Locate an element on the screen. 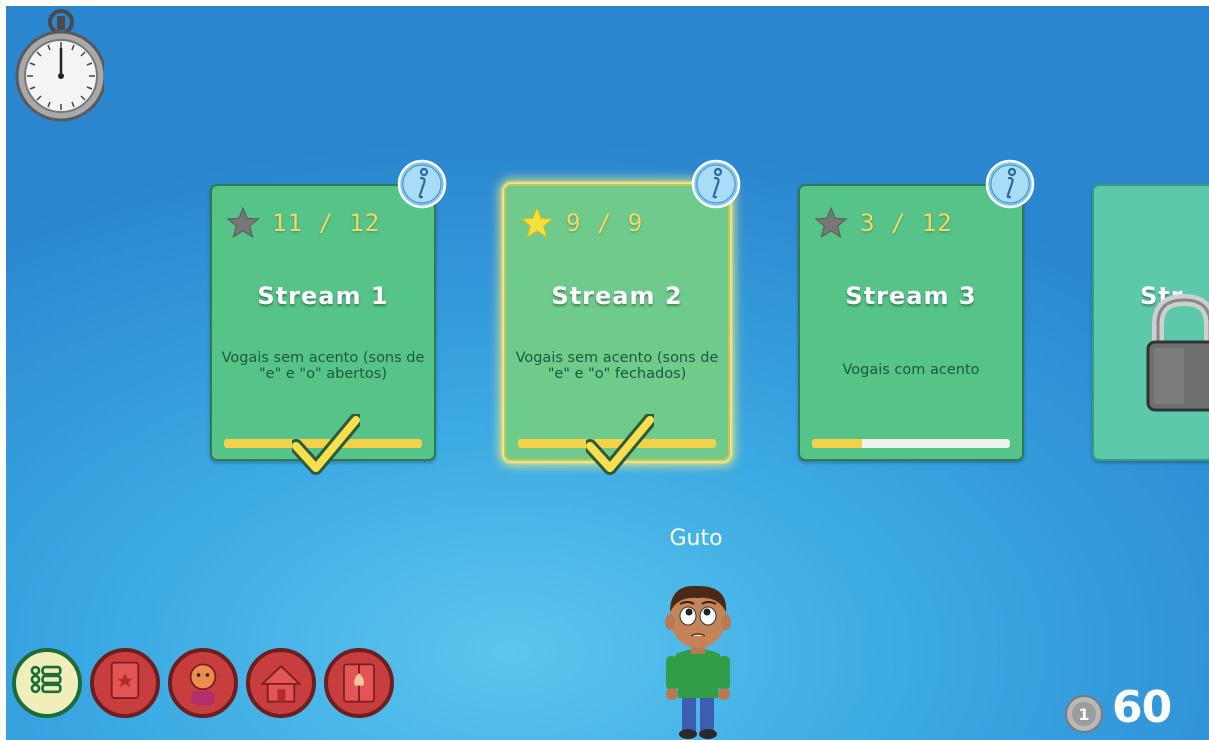 The width and height of the screenshot is (1209, 740). star-score: 3 / 12 is located at coordinates (883, 223).